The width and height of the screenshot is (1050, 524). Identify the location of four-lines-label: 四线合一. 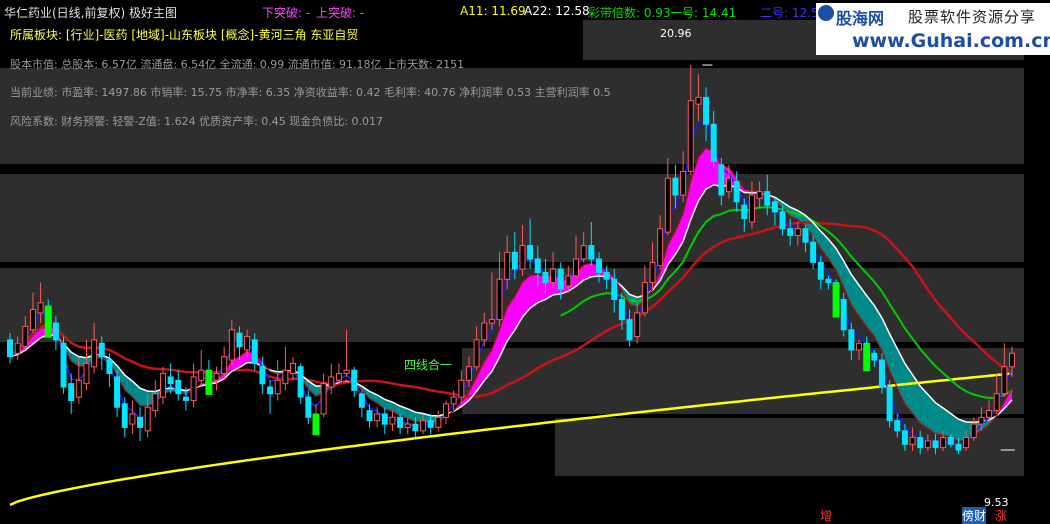
(428, 365).